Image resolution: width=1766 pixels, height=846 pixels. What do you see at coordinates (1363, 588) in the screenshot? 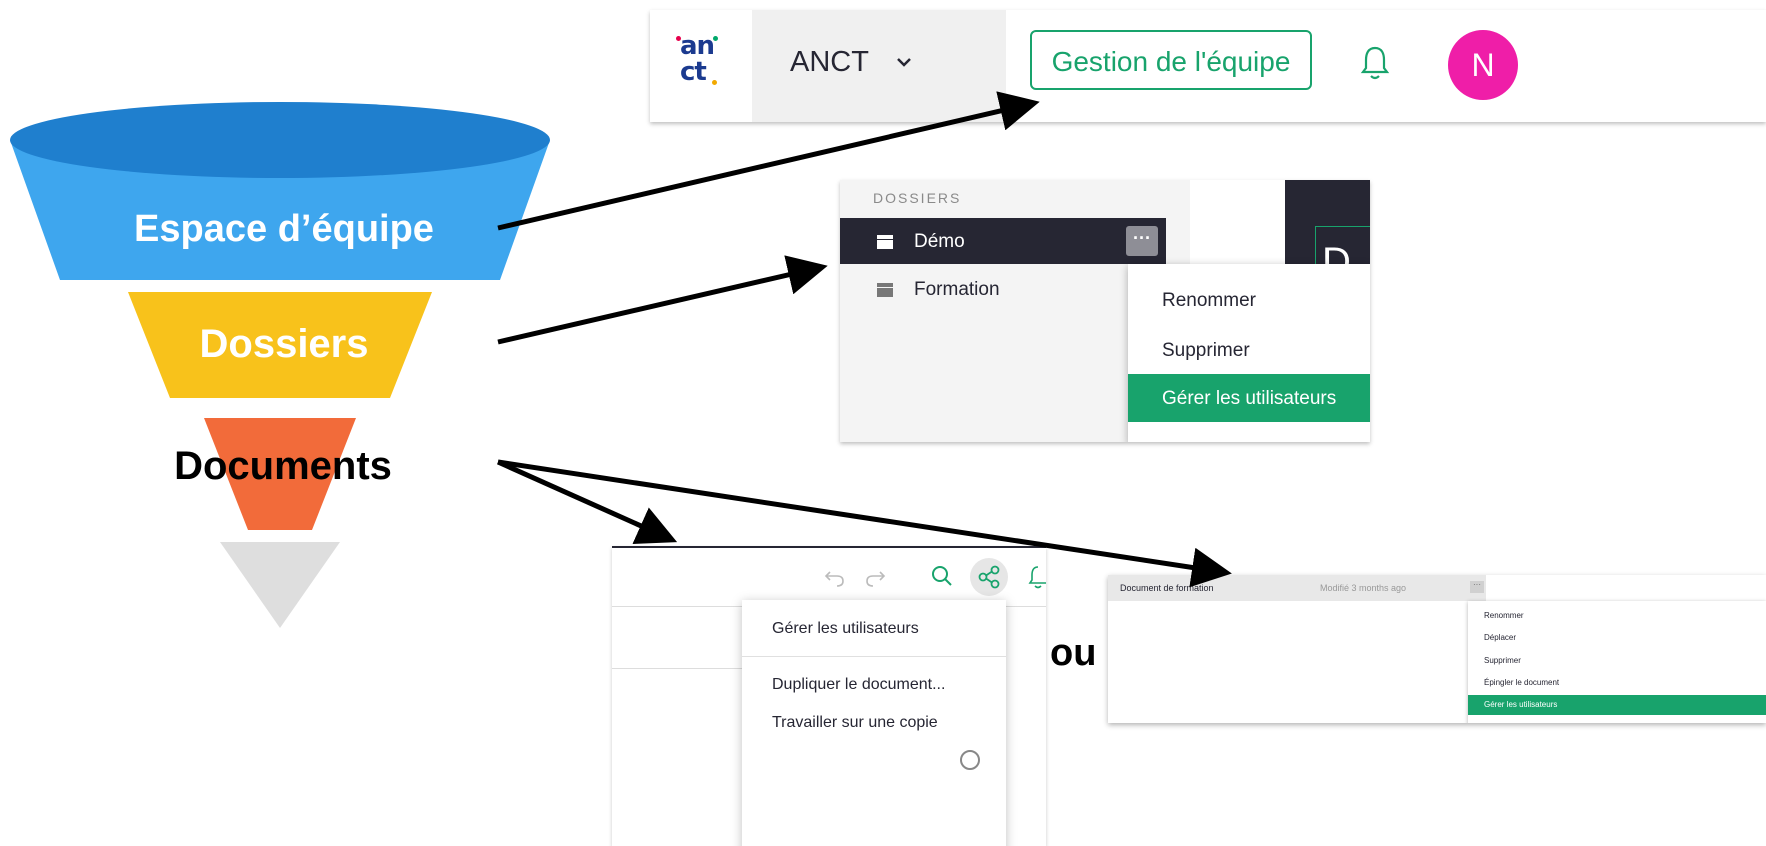
I see `document-modified: Modifié 3 months ago` at bounding box center [1363, 588].